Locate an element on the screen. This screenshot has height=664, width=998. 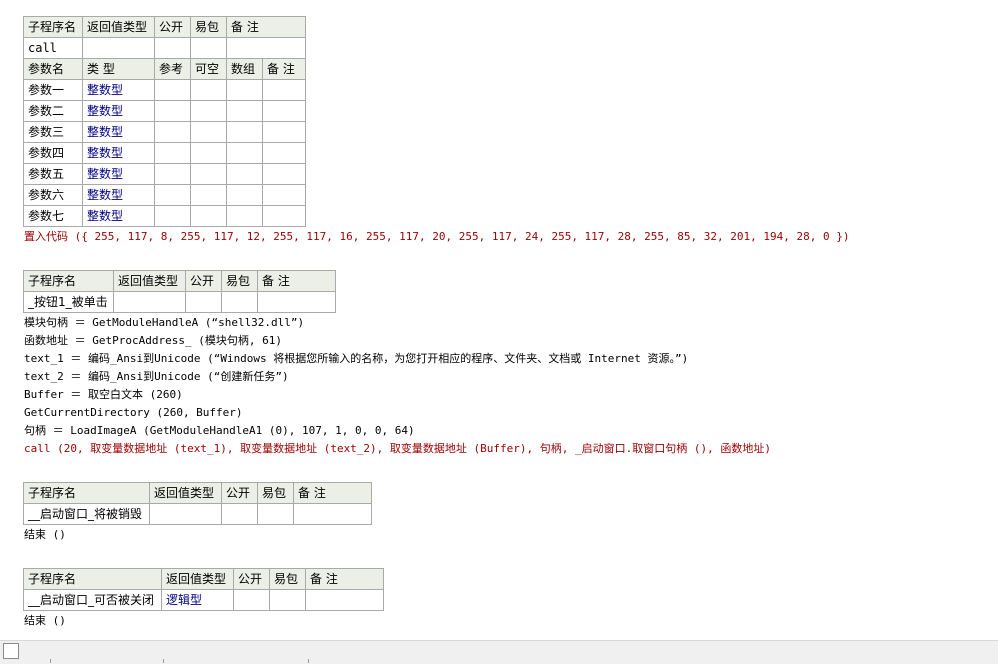
param-row: 参数七 整数型 is located at coordinates (165, 216).